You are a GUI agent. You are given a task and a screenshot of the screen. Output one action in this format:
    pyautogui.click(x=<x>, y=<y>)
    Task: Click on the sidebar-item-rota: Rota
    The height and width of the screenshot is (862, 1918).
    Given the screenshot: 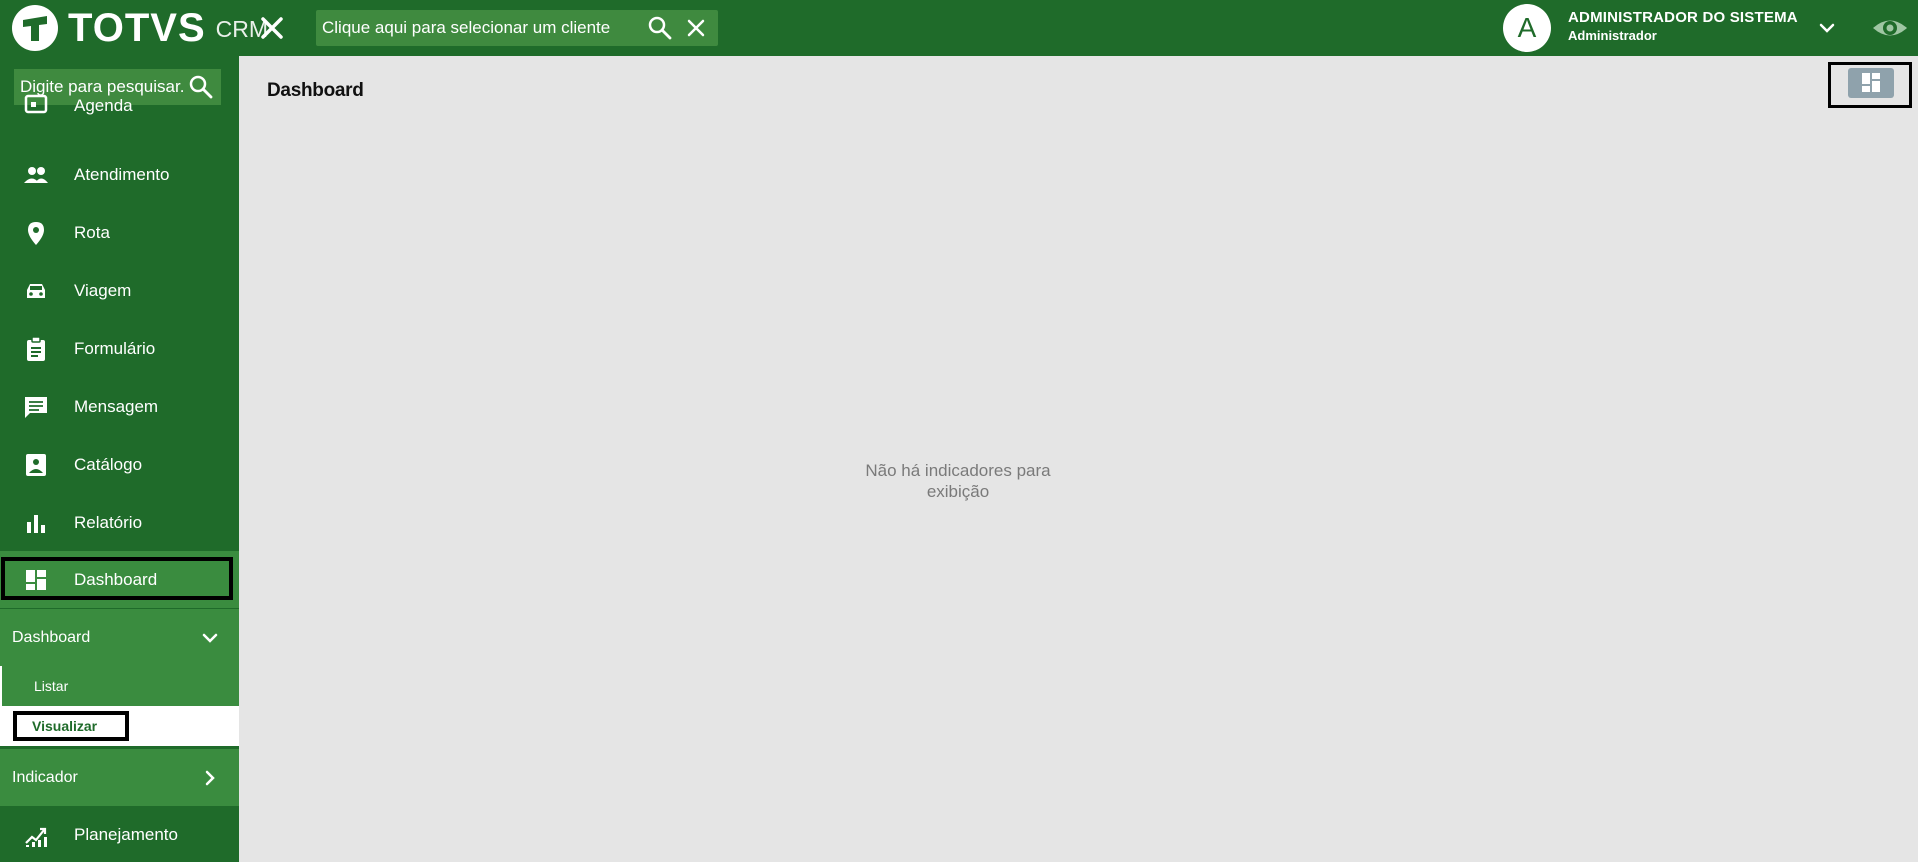 What is the action you would take?
    pyautogui.click(x=119, y=232)
    